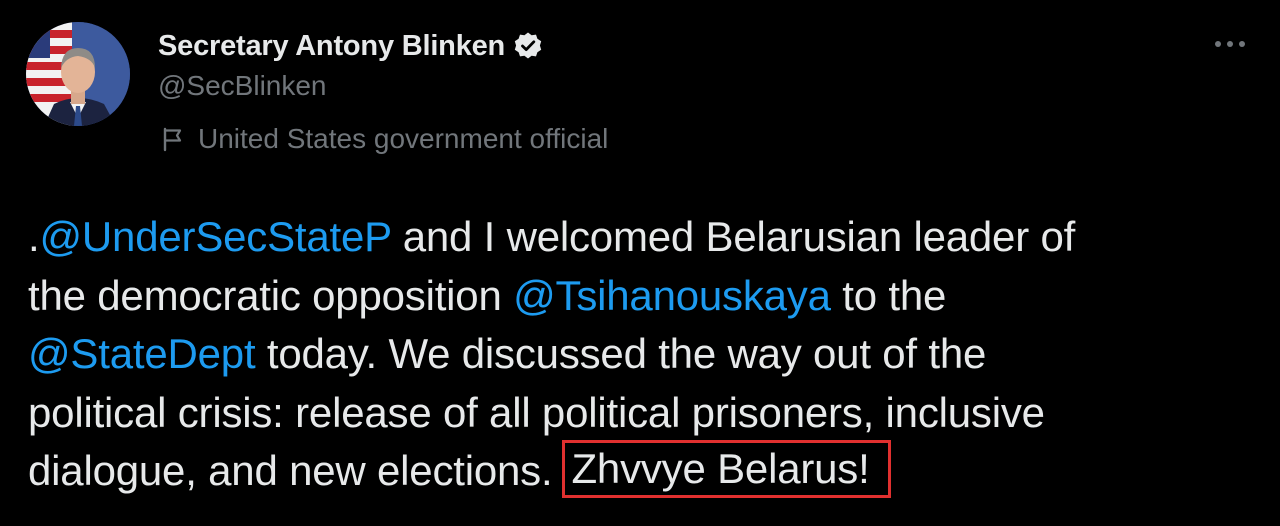 Image resolution: width=1280 pixels, height=526 pixels. I want to click on avatar, so click(78, 74).